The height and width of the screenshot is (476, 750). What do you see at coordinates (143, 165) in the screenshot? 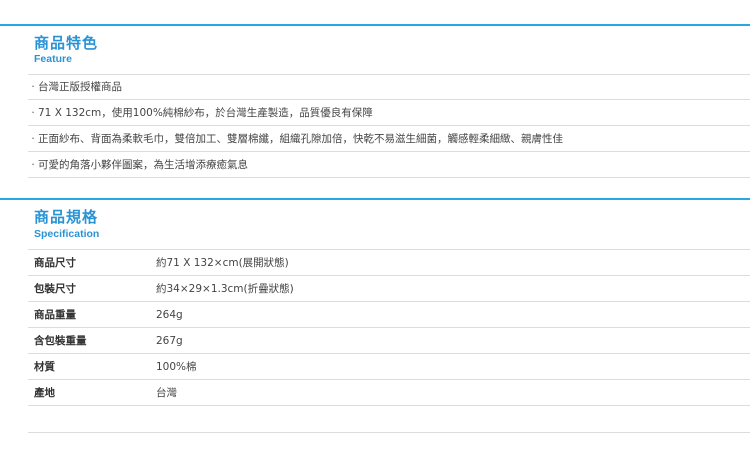
I see `feature-item-text: 可愛的角落小夥伴圖案，為生活增添療癒氣息` at bounding box center [143, 165].